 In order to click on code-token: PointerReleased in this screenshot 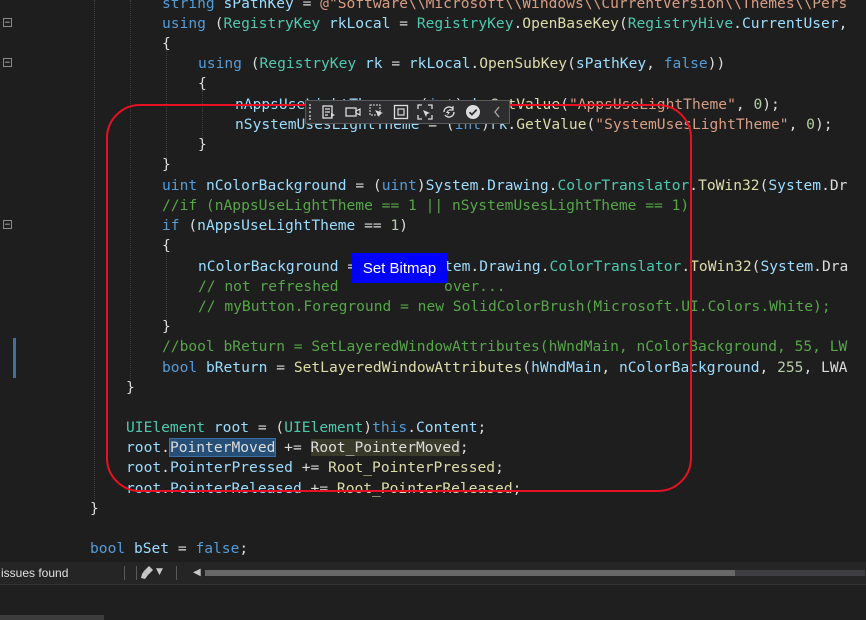, I will do `click(235, 488)`.